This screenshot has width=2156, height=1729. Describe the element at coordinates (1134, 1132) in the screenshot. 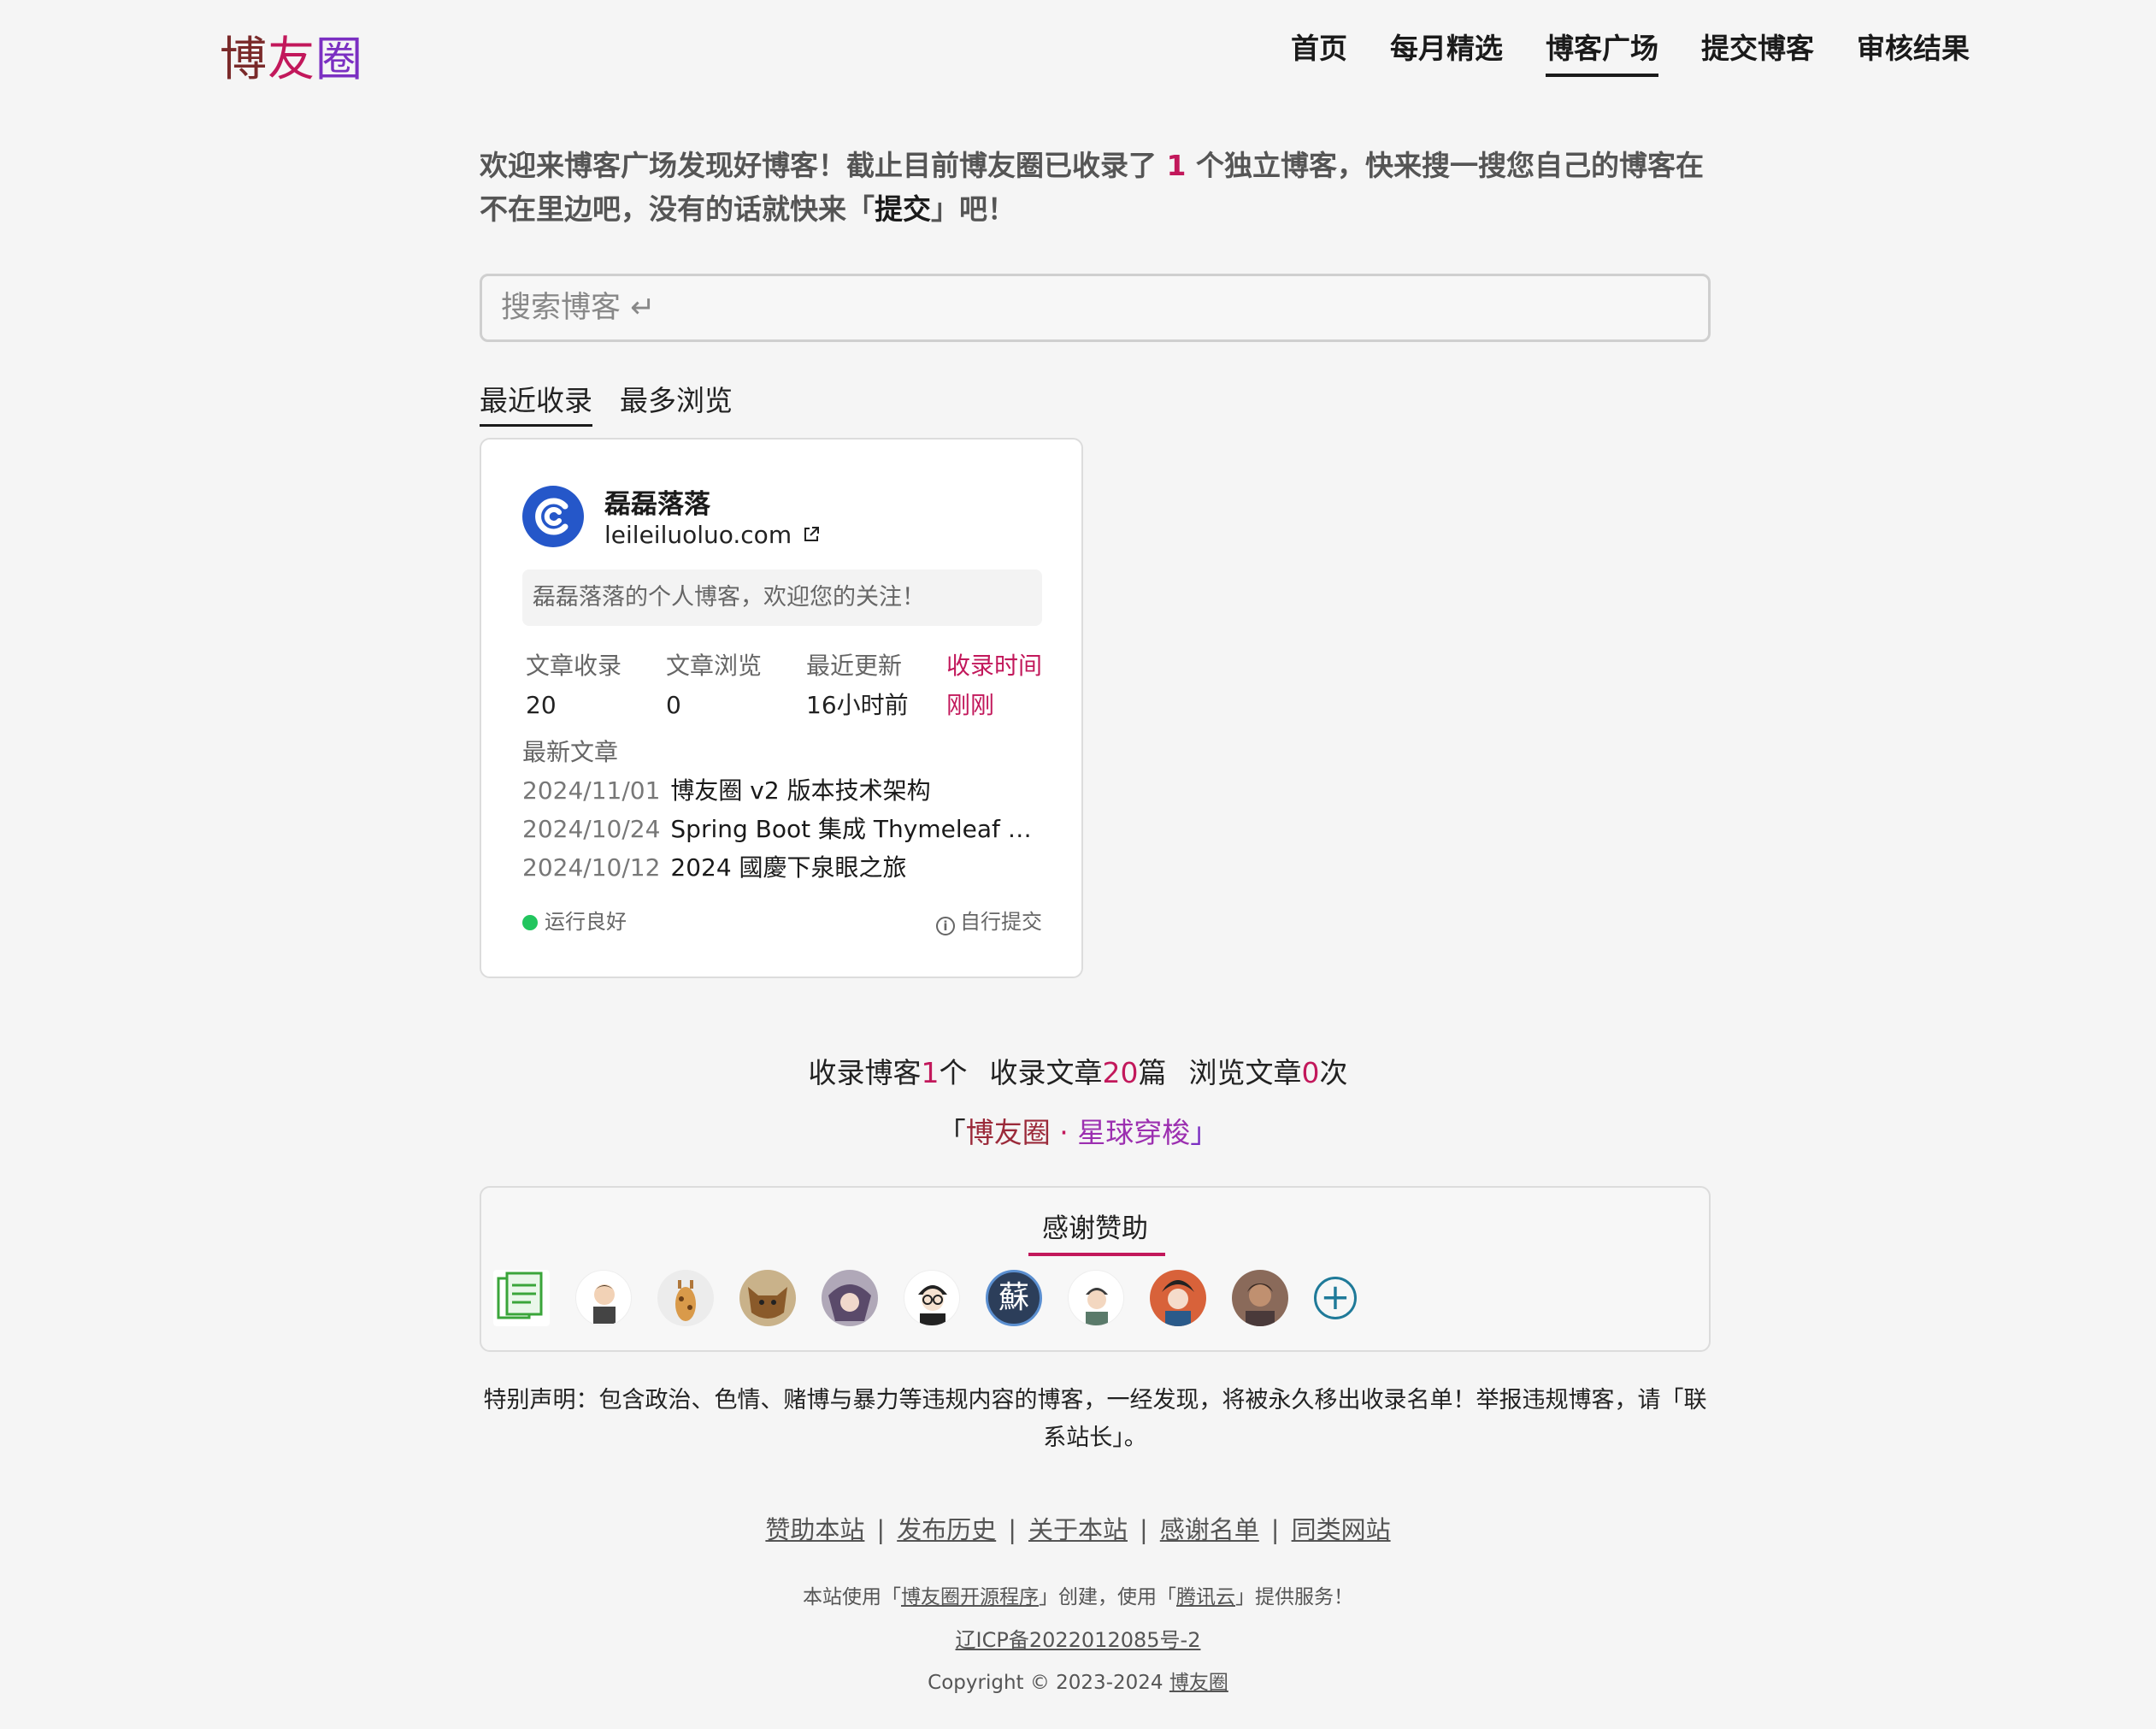

I see `slogan-tagline: 星球穿梭` at that location.